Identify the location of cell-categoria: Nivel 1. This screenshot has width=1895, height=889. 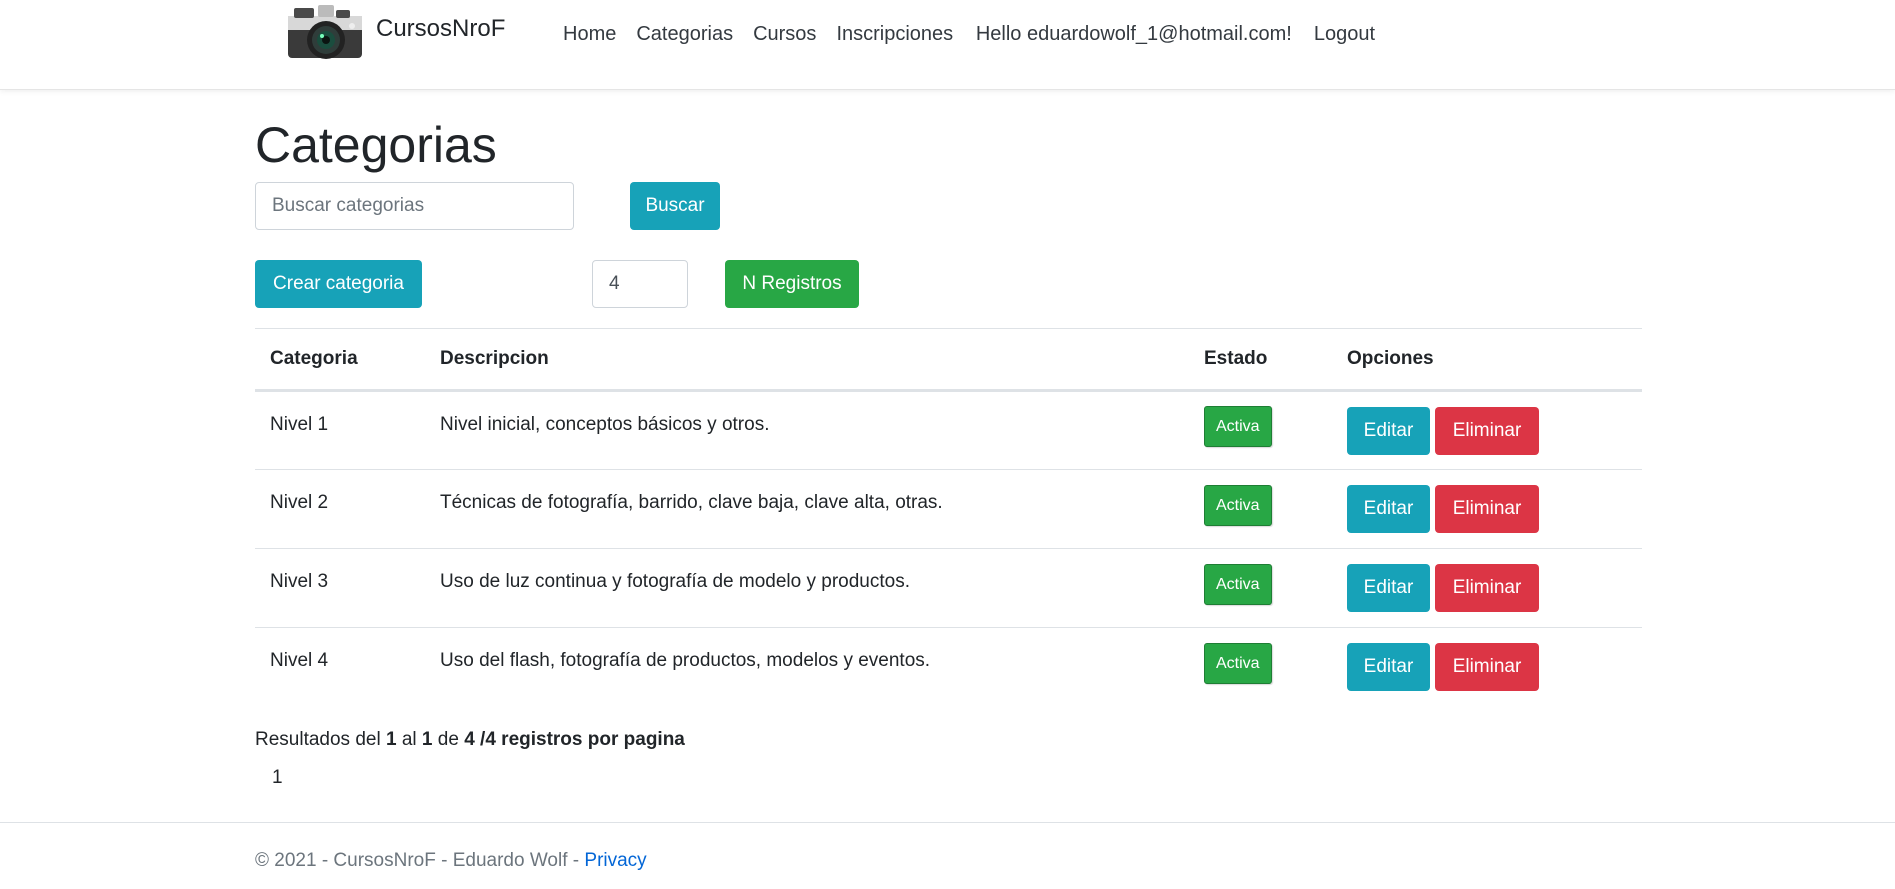
(340, 430).